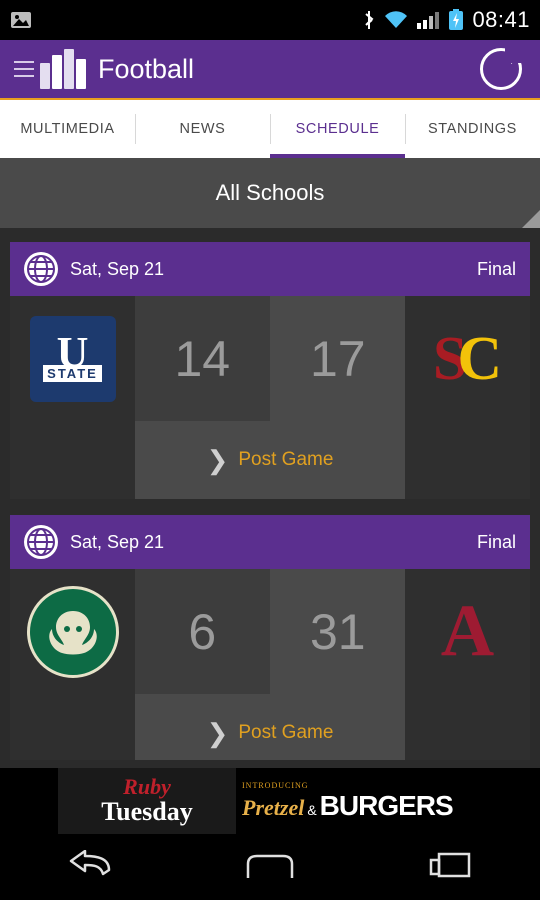 The height and width of the screenshot is (900, 540). Describe the element at coordinates (147, 812) in the screenshot. I see `ad-brand-line2: Tuesday` at that location.